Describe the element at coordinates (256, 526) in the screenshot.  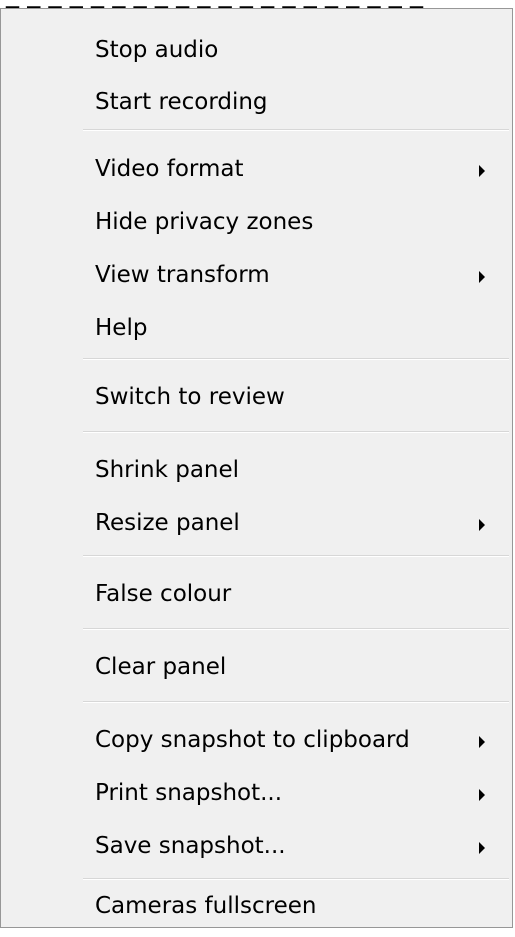
I see `menu-item-resize-panel: Resize panel` at that location.